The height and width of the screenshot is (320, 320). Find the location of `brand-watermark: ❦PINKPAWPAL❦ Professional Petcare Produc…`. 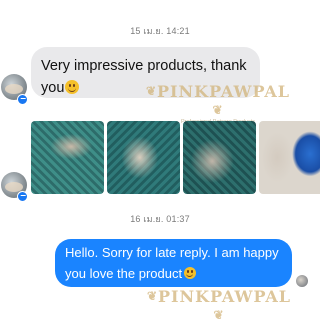

brand-watermark: ❦PINKPAWPAL❦ Professional Petcare Produc… is located at coordinates (219, 303).